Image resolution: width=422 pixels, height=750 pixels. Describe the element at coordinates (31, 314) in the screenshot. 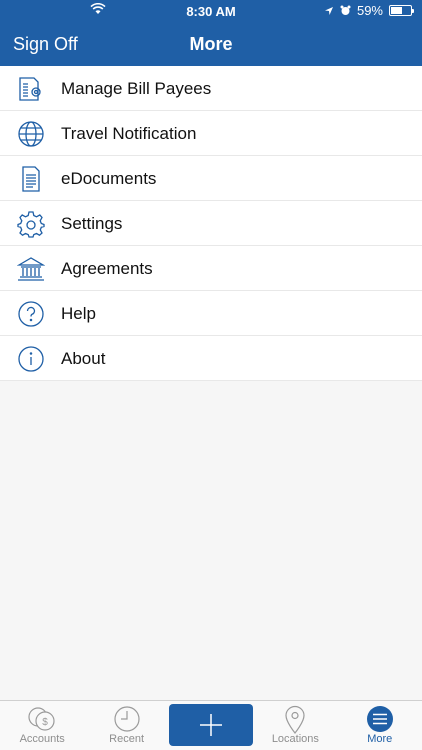

I see `question-icon` at that location.